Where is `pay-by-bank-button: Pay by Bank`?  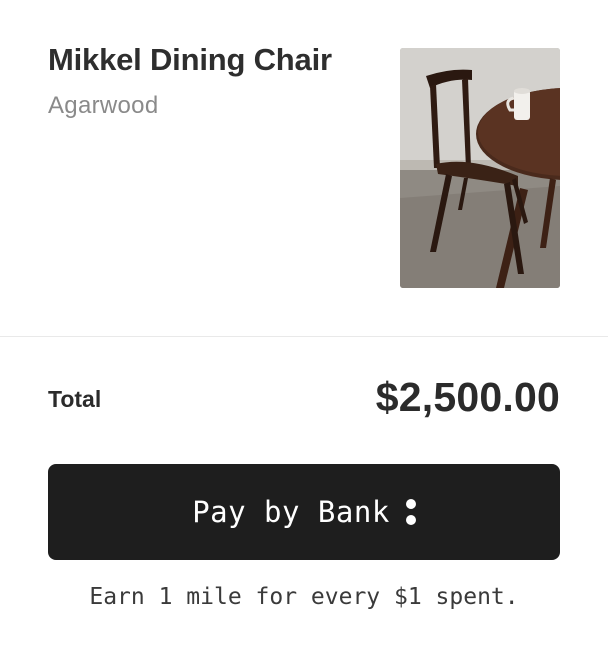 pay-by-bank-button: Pay by Bank is located at coordinates (304, 512).